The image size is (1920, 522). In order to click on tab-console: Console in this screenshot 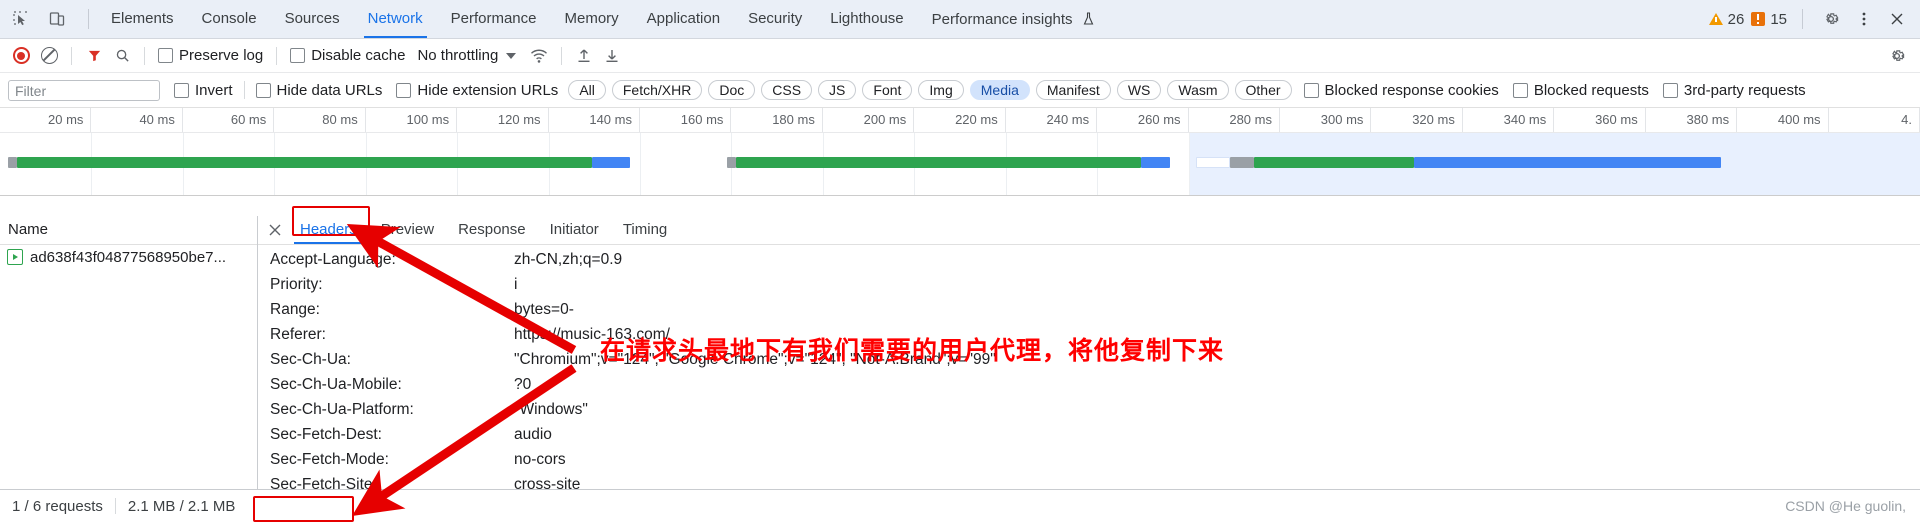, I will do `click(229, 19)`.